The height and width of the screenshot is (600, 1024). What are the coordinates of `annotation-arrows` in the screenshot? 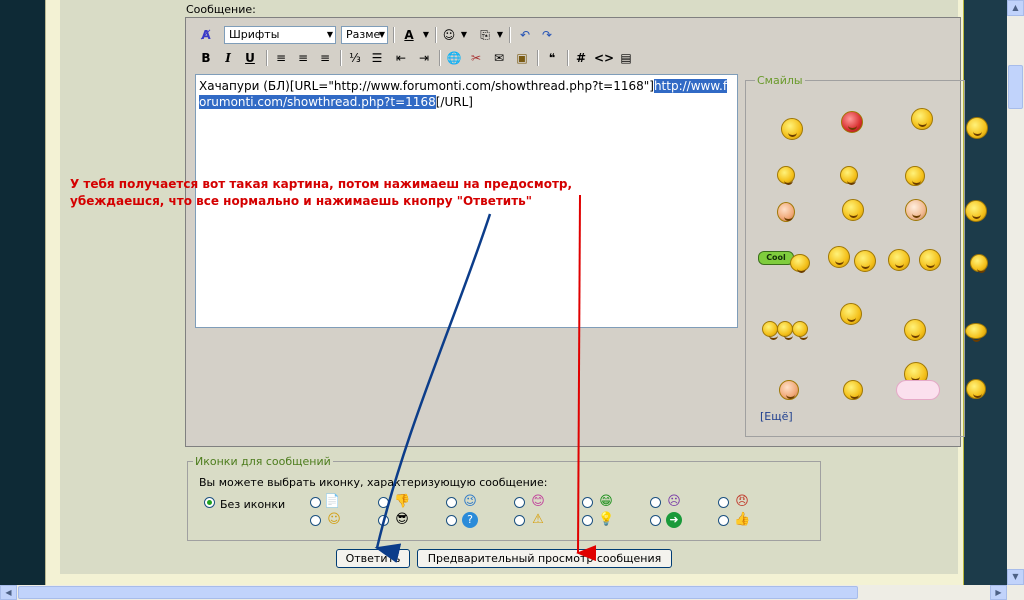 It's located at (485, 378).